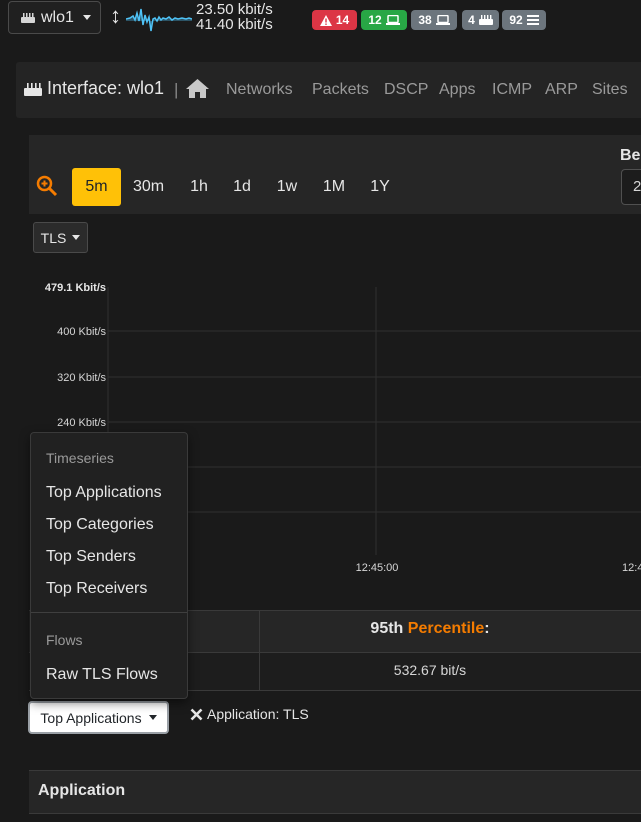 This screenshot has height=822, width=641. What do you see at coordinates (199, 187) in the screenshot?
I see `timeframe-1h: 1h` at bounding box center [199, 187].